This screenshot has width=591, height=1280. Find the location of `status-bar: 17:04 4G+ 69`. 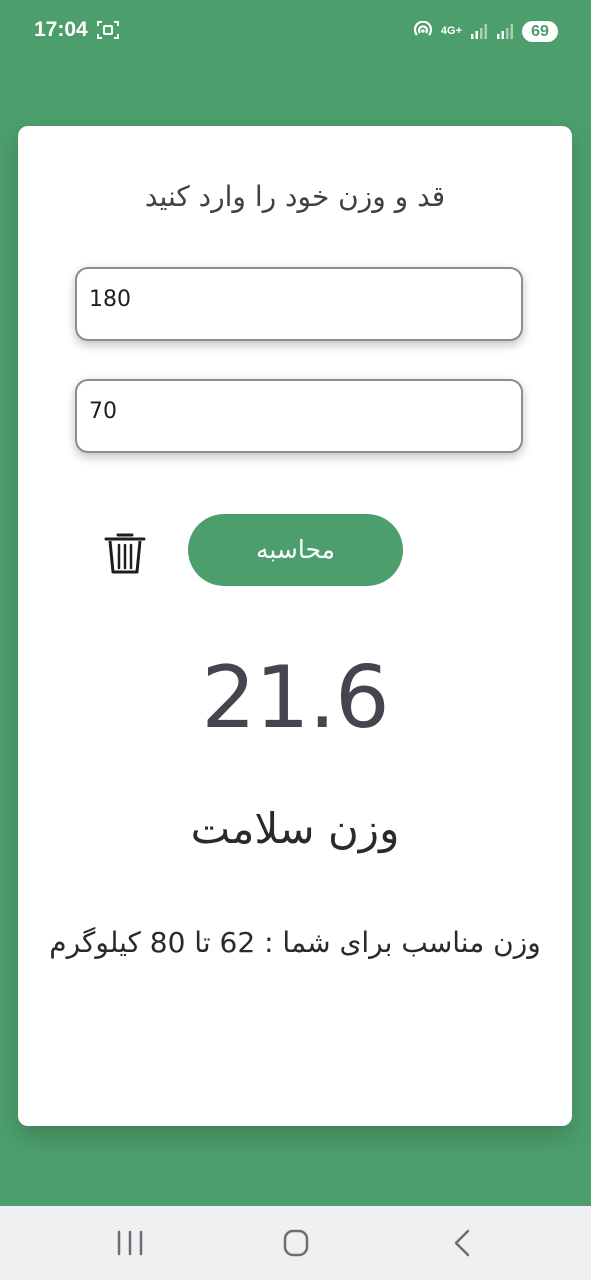

status-bar: 17:04 4G+ 69 is located at coordinates (295, 31).